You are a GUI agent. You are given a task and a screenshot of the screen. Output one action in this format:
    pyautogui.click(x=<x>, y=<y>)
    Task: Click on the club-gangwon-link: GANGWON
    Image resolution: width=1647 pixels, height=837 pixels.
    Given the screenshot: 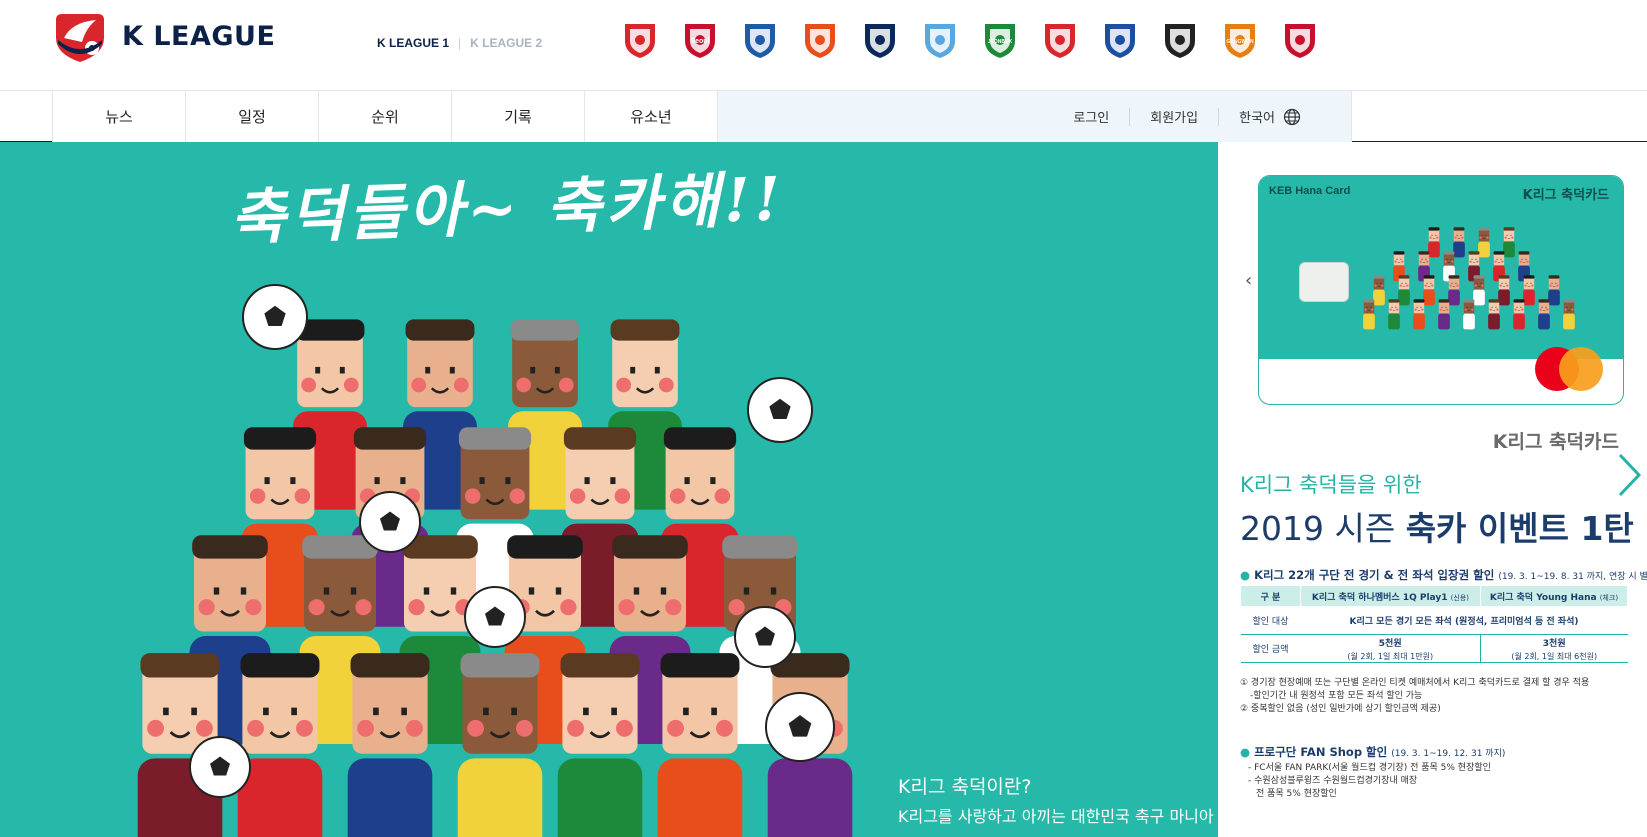 What is the action you would take?
    pyautogui.click(x=1240, y=40)
    